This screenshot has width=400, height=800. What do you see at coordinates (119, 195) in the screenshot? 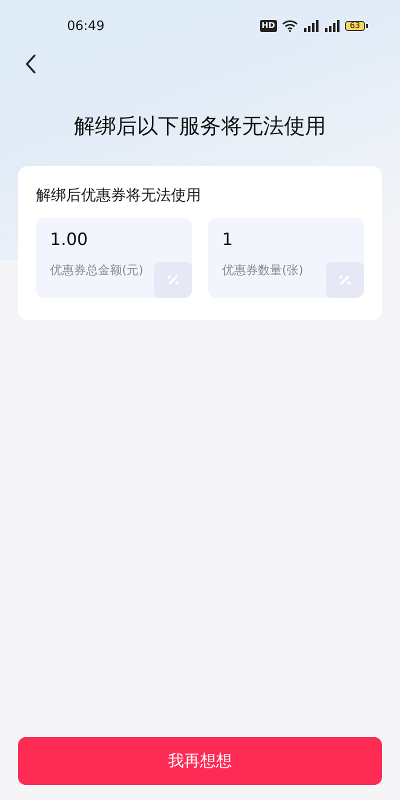
I see `card-heading: 解绑后优惠券将无法使用` at bounding box center [119, 195].